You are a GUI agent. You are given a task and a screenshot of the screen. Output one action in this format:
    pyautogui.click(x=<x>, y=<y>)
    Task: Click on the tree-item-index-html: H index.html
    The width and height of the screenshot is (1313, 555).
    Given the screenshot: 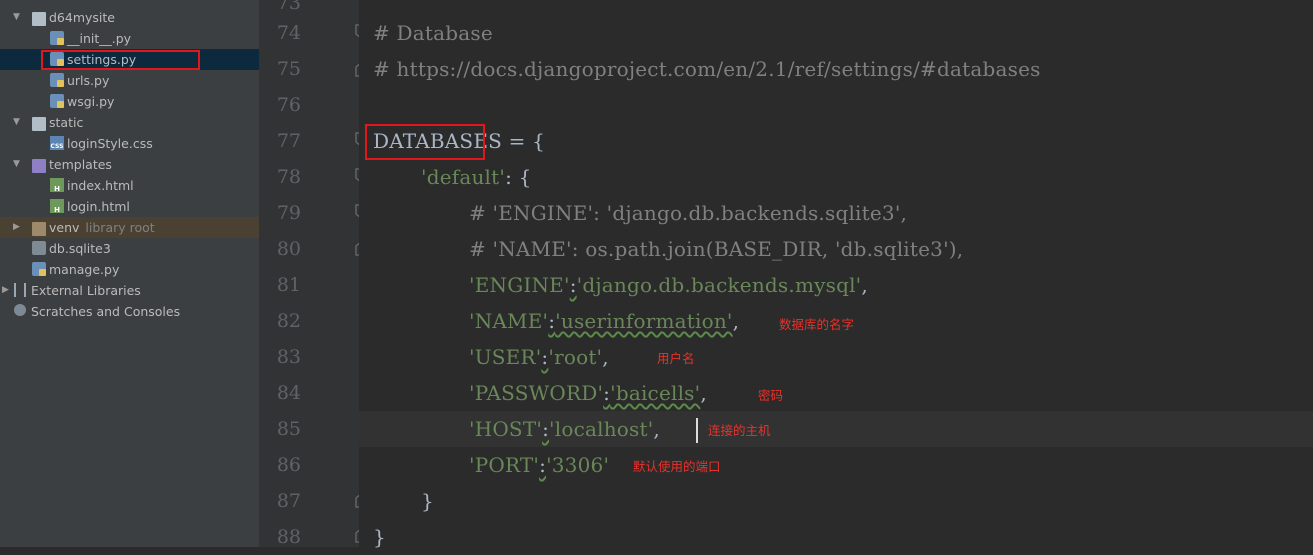 What is the action you would take?
    pyautogui.click(x=129, y=185)
    